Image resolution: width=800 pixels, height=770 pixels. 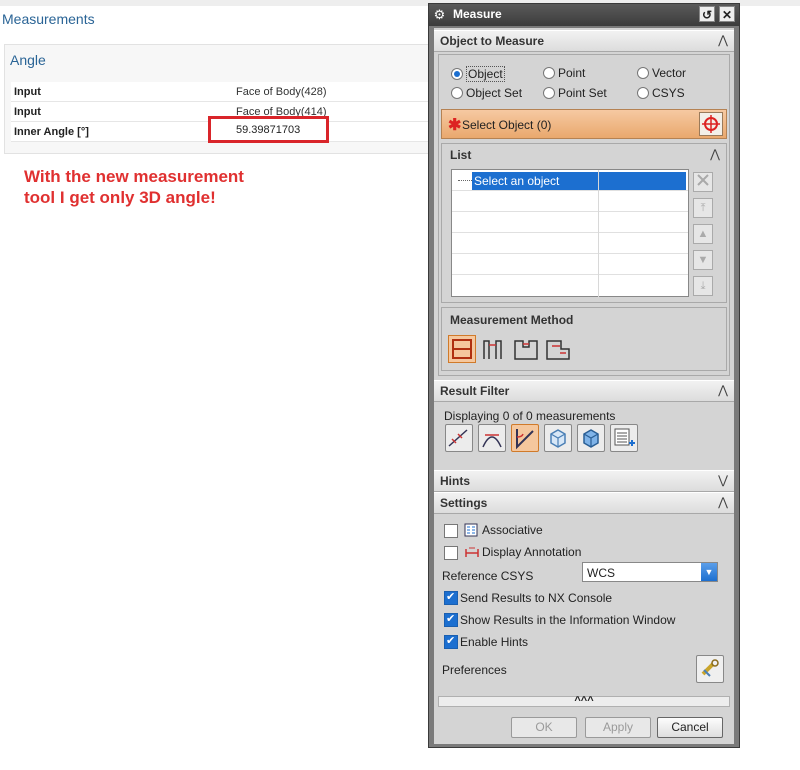 What do you see at coordinates (536, 181) in the screenshot?
I see `list-item-label: Select an object` at bounding box center [536, 181].